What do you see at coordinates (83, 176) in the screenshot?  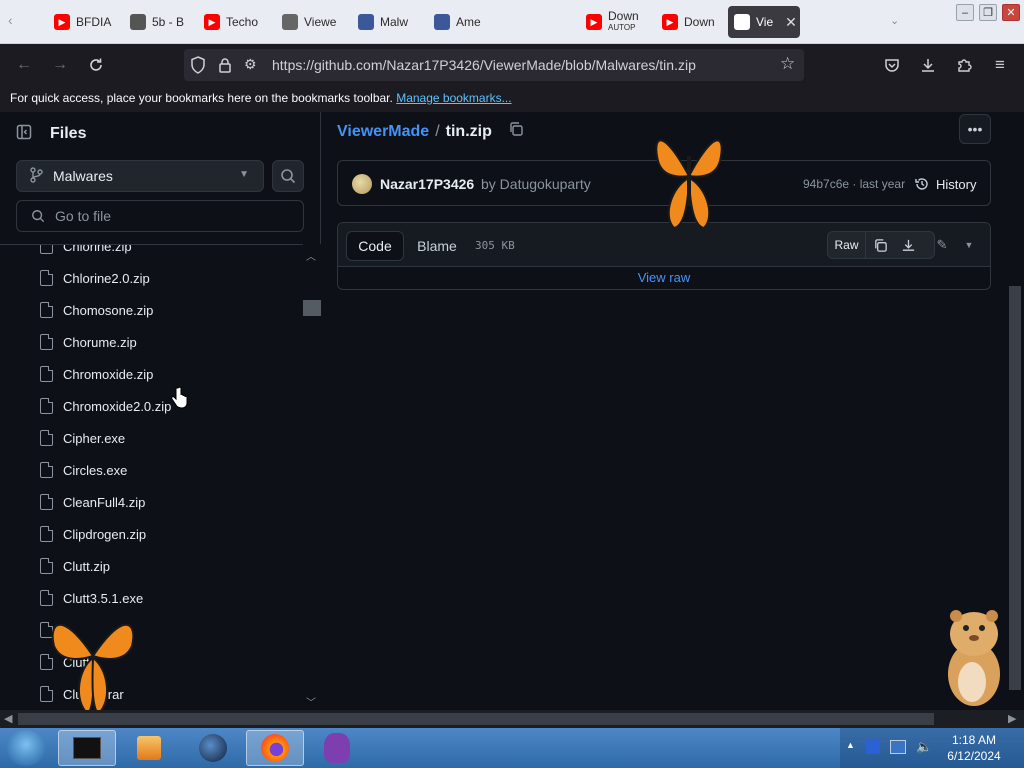 I see `branch-name: Malwares` at bounding box center [83, 176].